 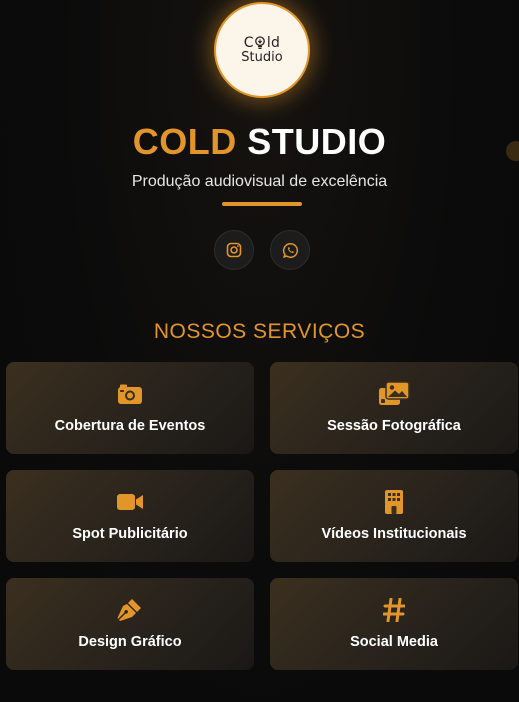 I want to click on building-icon, so click(x=394, y=502).